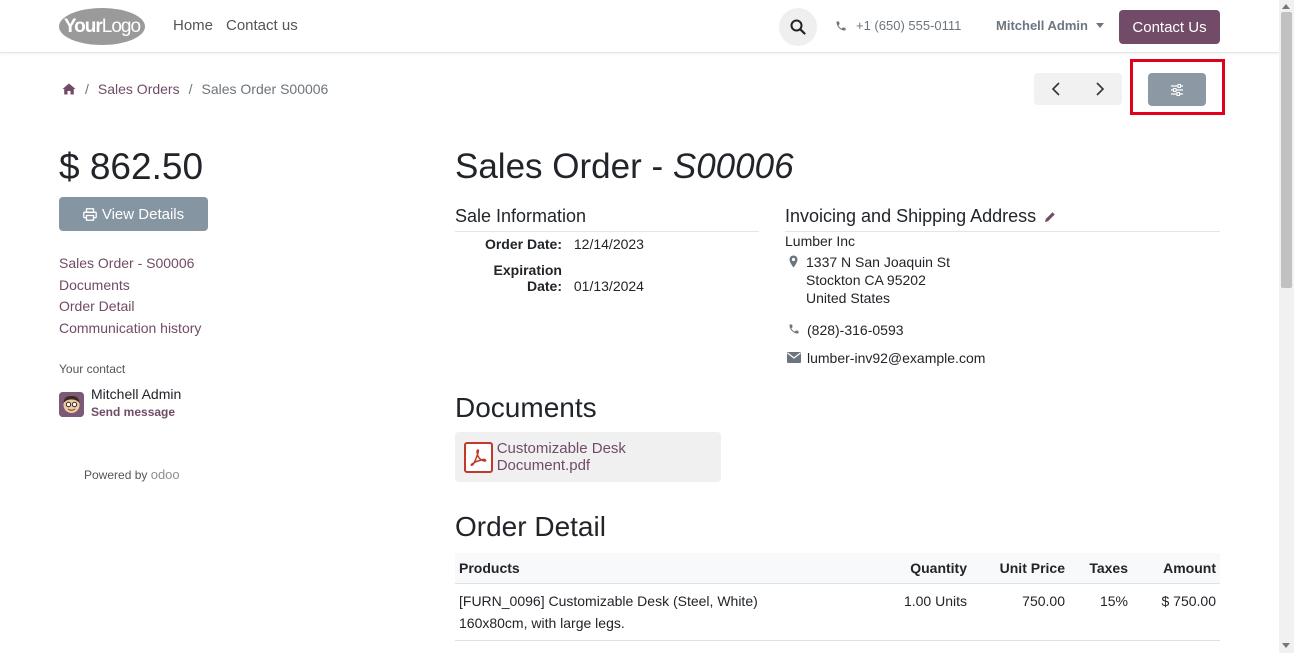 This screenshot has height=653, width=1294. Describe the element at coordinates (116, 475) in the screenshot. I see `powered-by-label: Powered by` at that location.